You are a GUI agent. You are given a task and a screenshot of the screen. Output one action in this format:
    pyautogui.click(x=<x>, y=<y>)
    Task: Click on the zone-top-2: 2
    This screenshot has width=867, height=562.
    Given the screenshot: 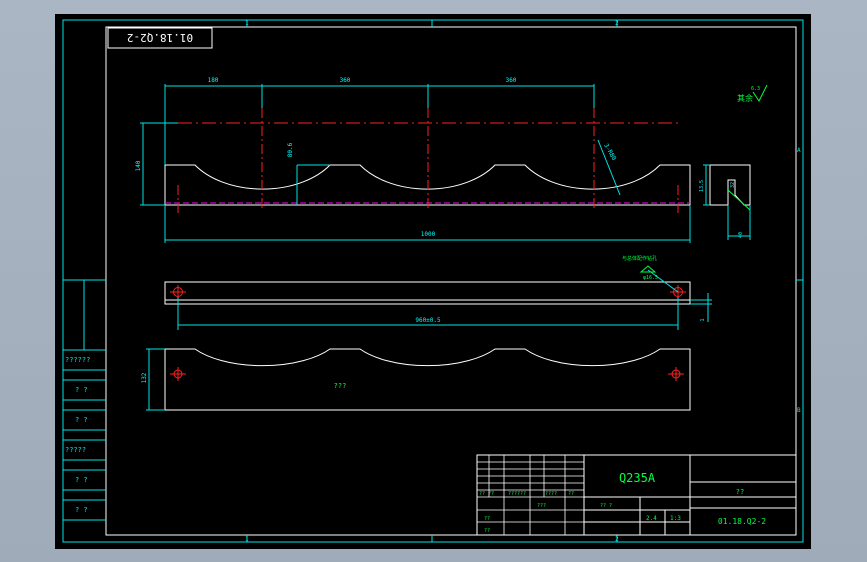 What is the action you would take?
    pyautogui.click(x=617, y=23)
    